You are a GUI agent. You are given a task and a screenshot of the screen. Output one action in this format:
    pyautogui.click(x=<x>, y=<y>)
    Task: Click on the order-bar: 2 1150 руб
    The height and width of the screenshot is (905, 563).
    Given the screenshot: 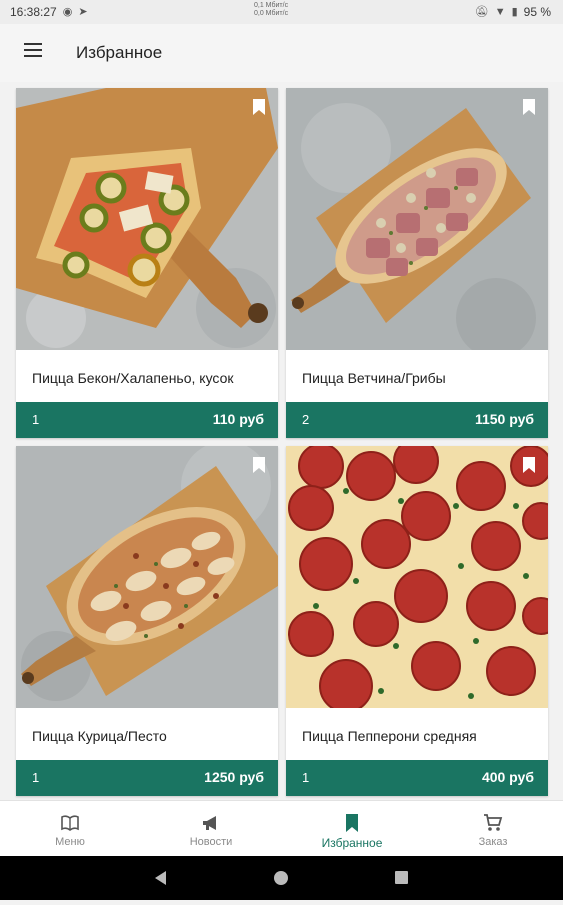 What is the action you would take?
    pyautogui.click(x=417, y=420)
    